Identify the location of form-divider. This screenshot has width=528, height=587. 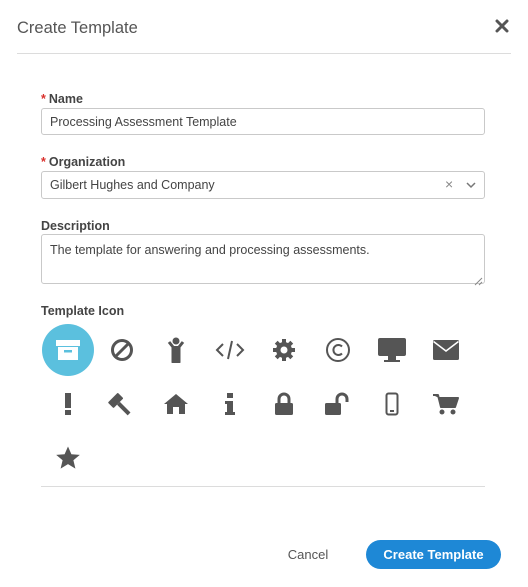
(263, 486).